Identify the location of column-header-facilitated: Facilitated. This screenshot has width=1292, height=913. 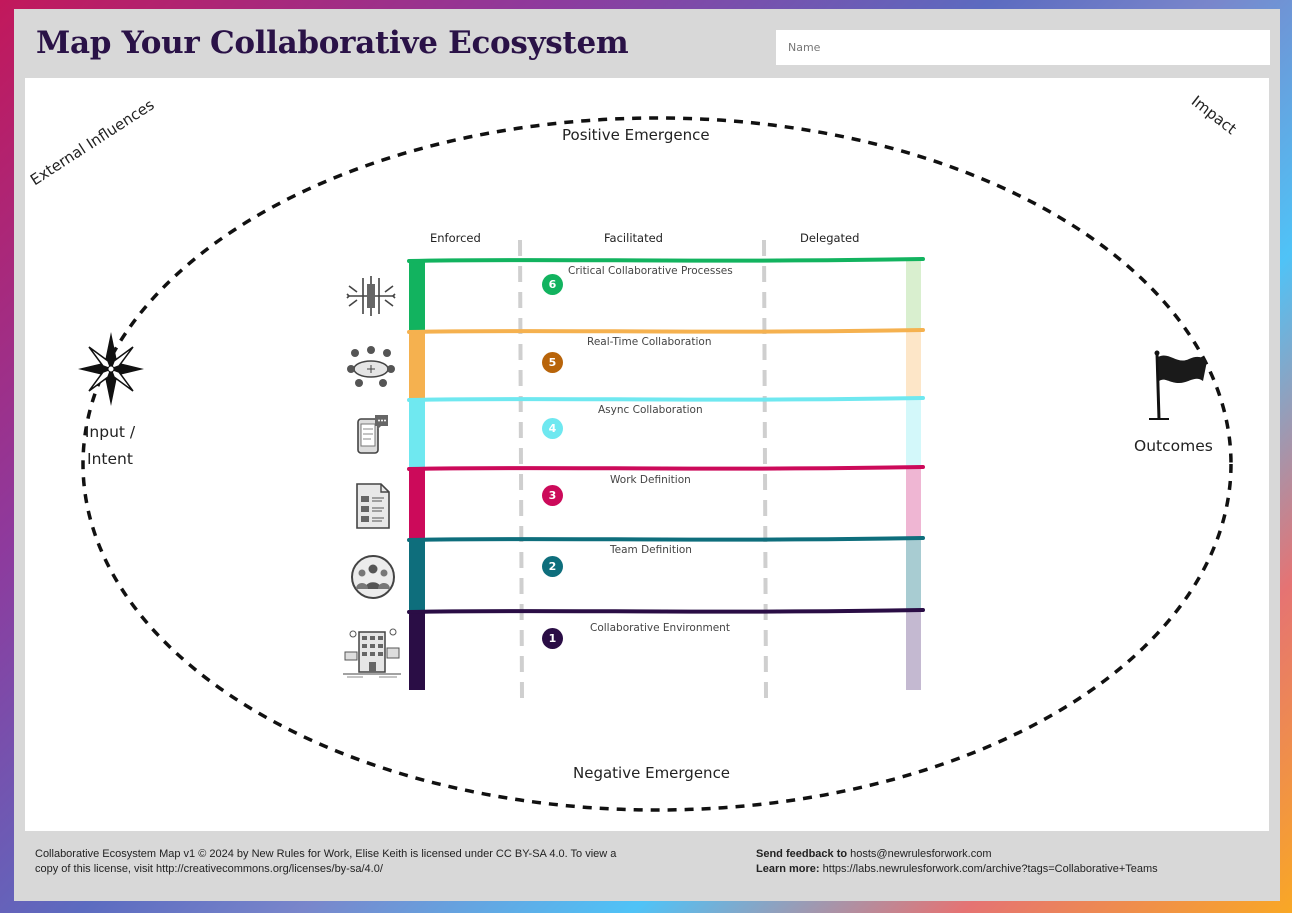
(633, 238).